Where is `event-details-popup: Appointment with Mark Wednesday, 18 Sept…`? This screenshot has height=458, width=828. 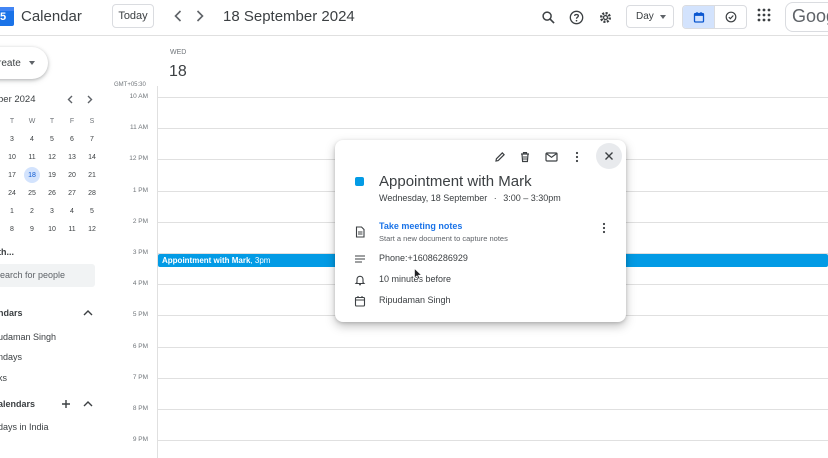 event-details-popup: Appointment with Mark Wednesday, 18 Sept… is located at coordinates (480, 231).